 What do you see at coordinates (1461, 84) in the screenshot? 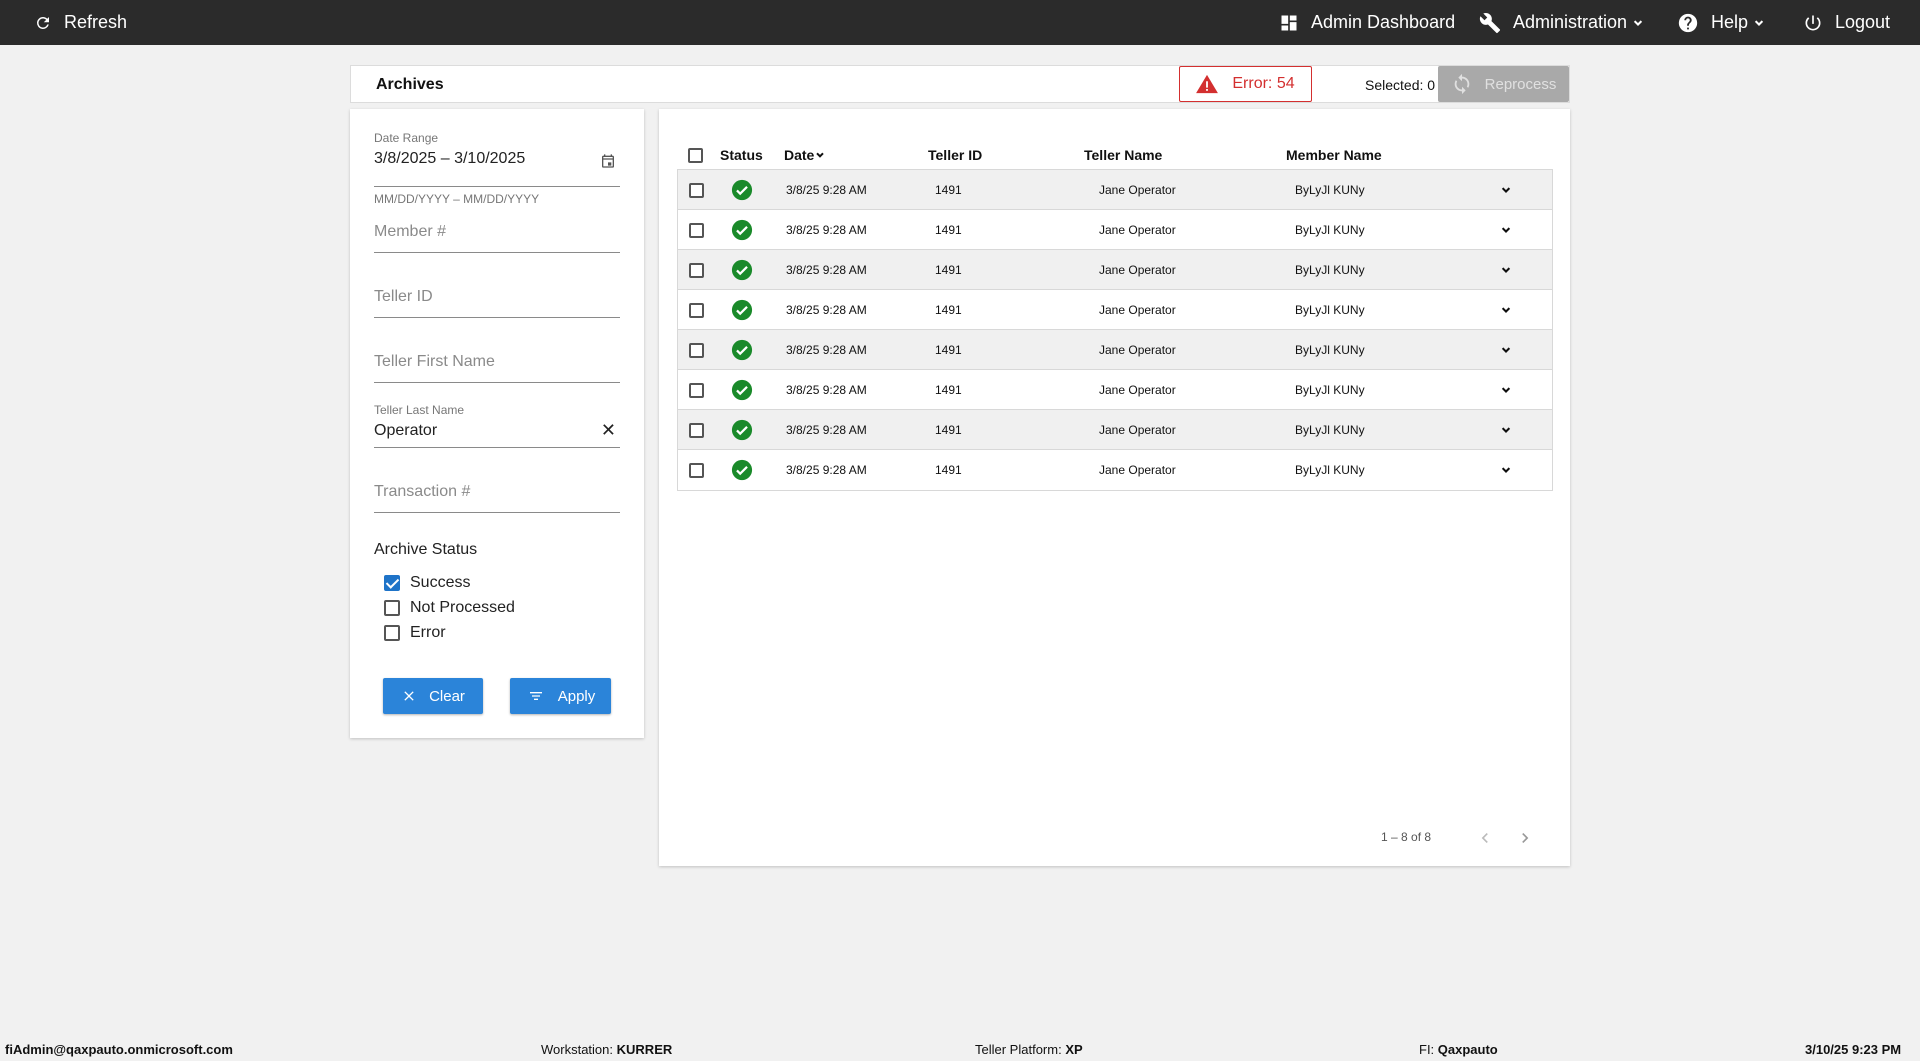
I see `sync-icon` at bounding box center [1461, 84].